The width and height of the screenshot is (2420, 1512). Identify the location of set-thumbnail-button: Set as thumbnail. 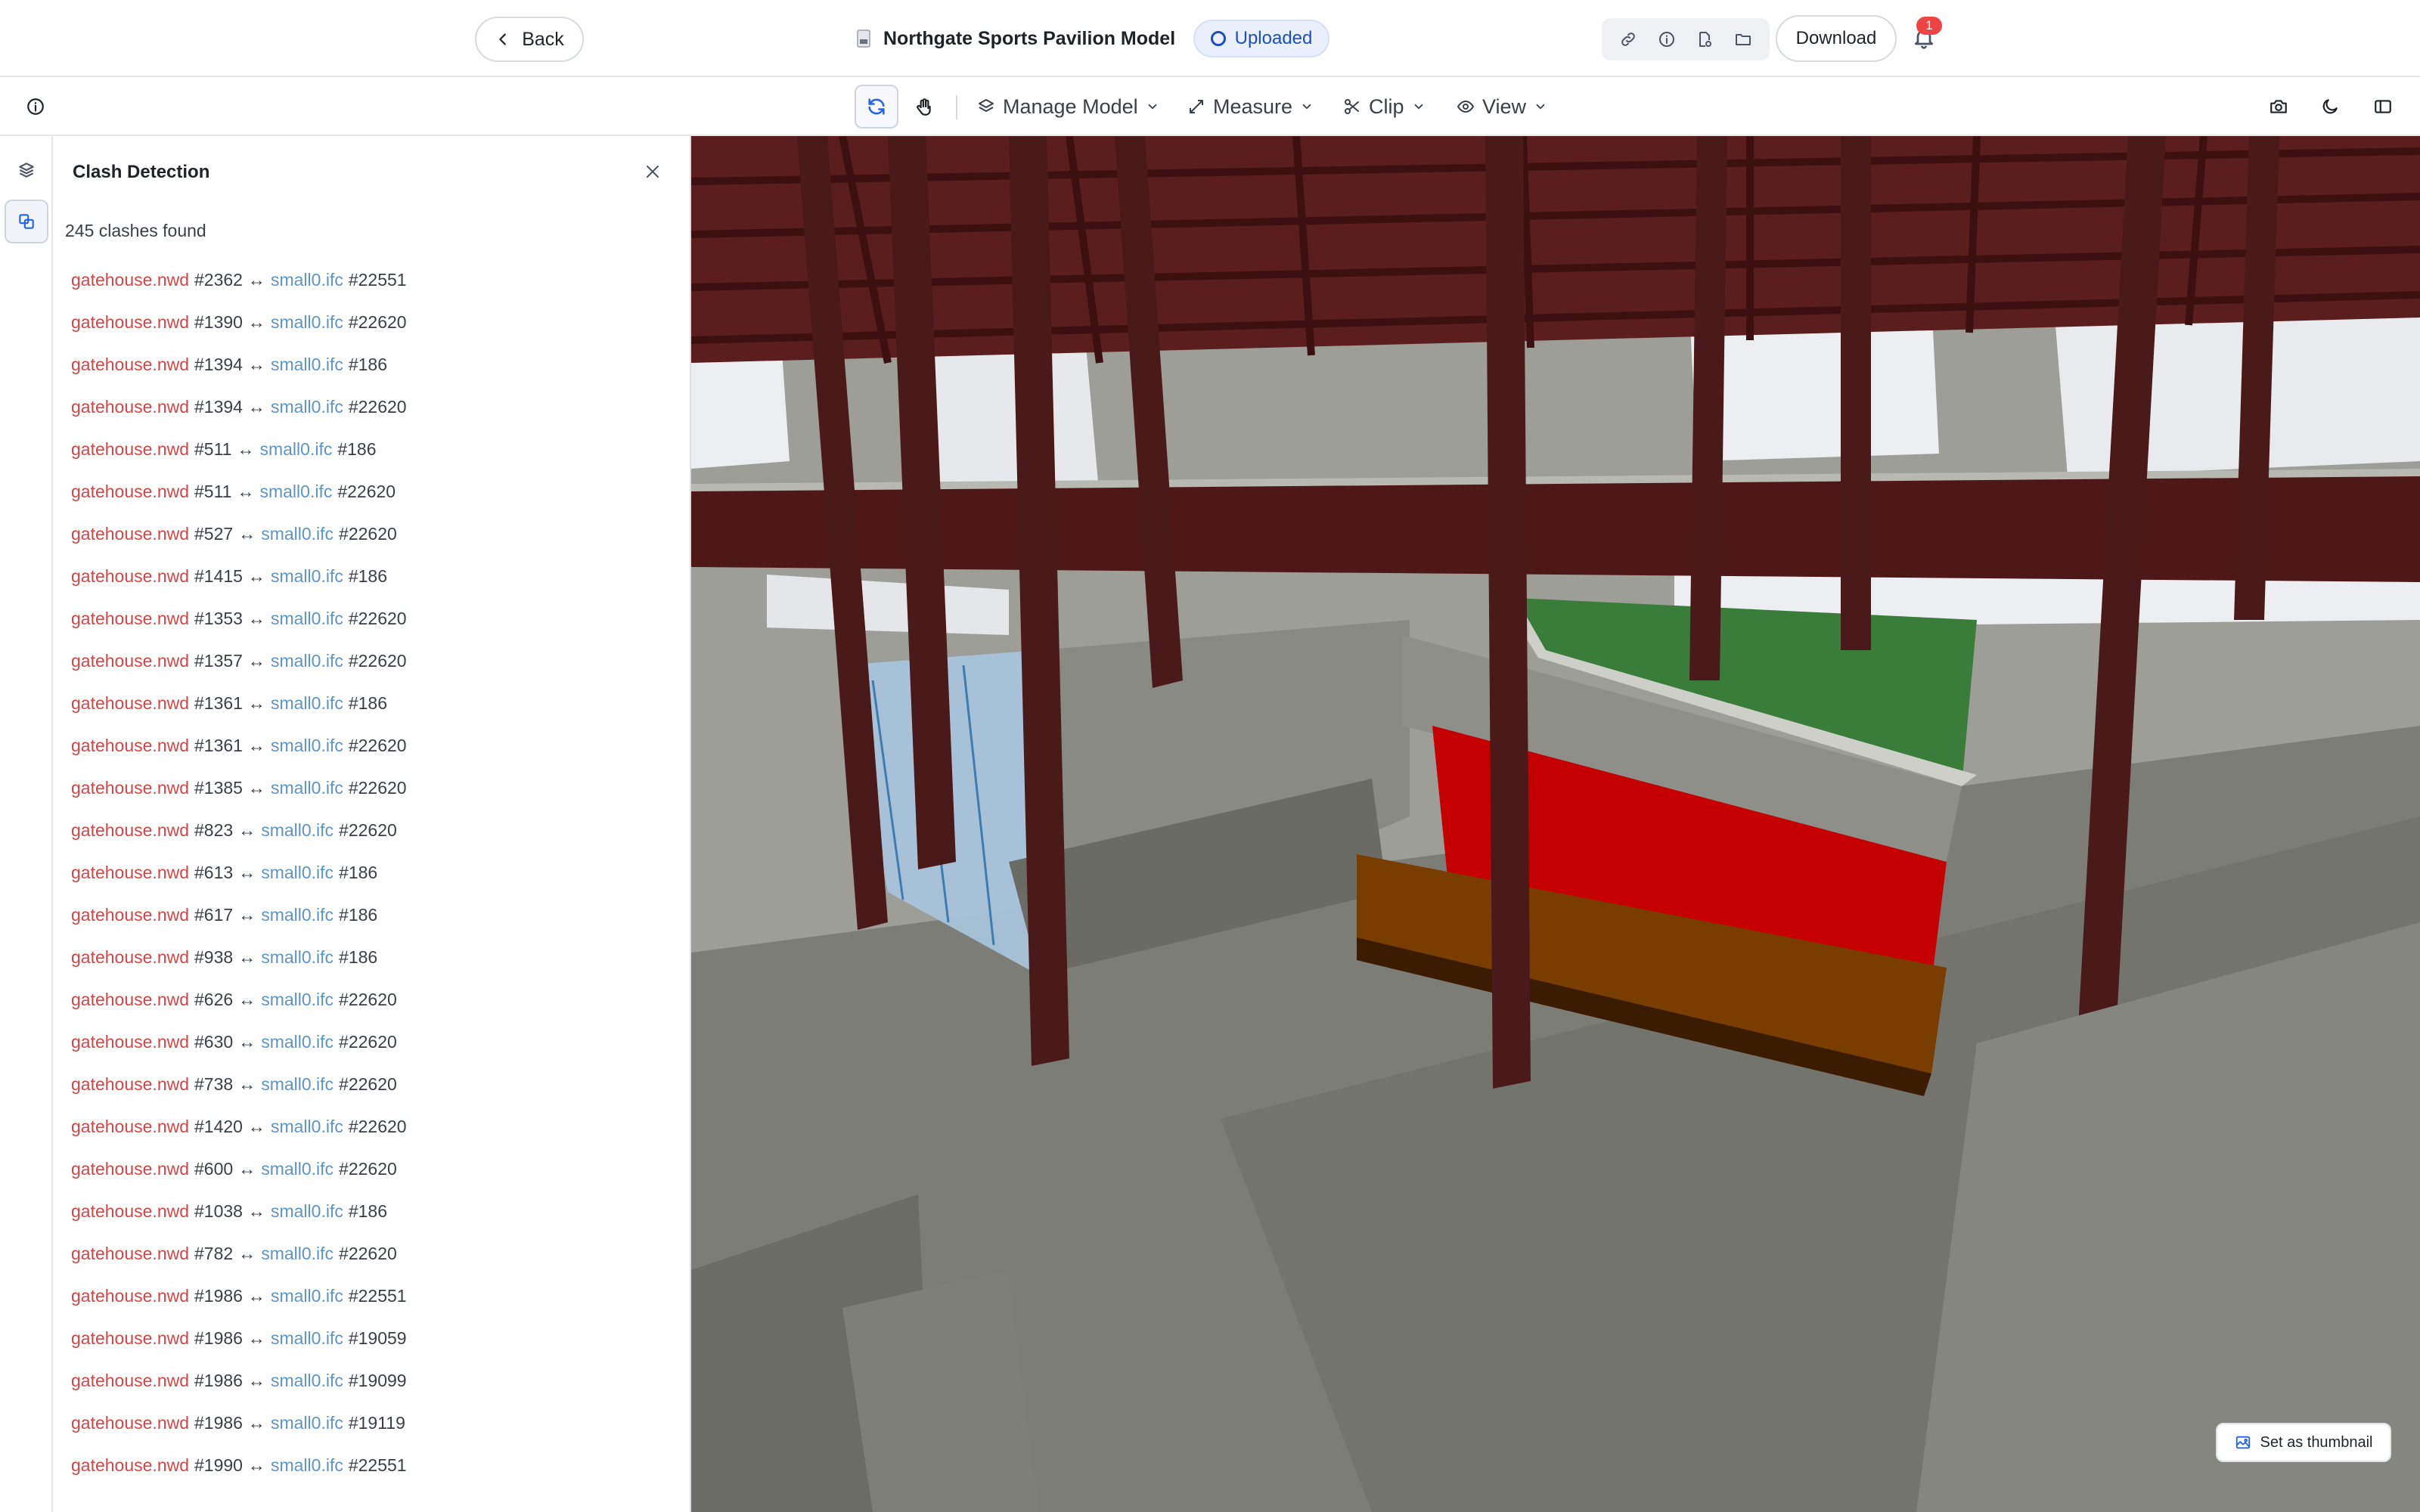
(2303, 1442).